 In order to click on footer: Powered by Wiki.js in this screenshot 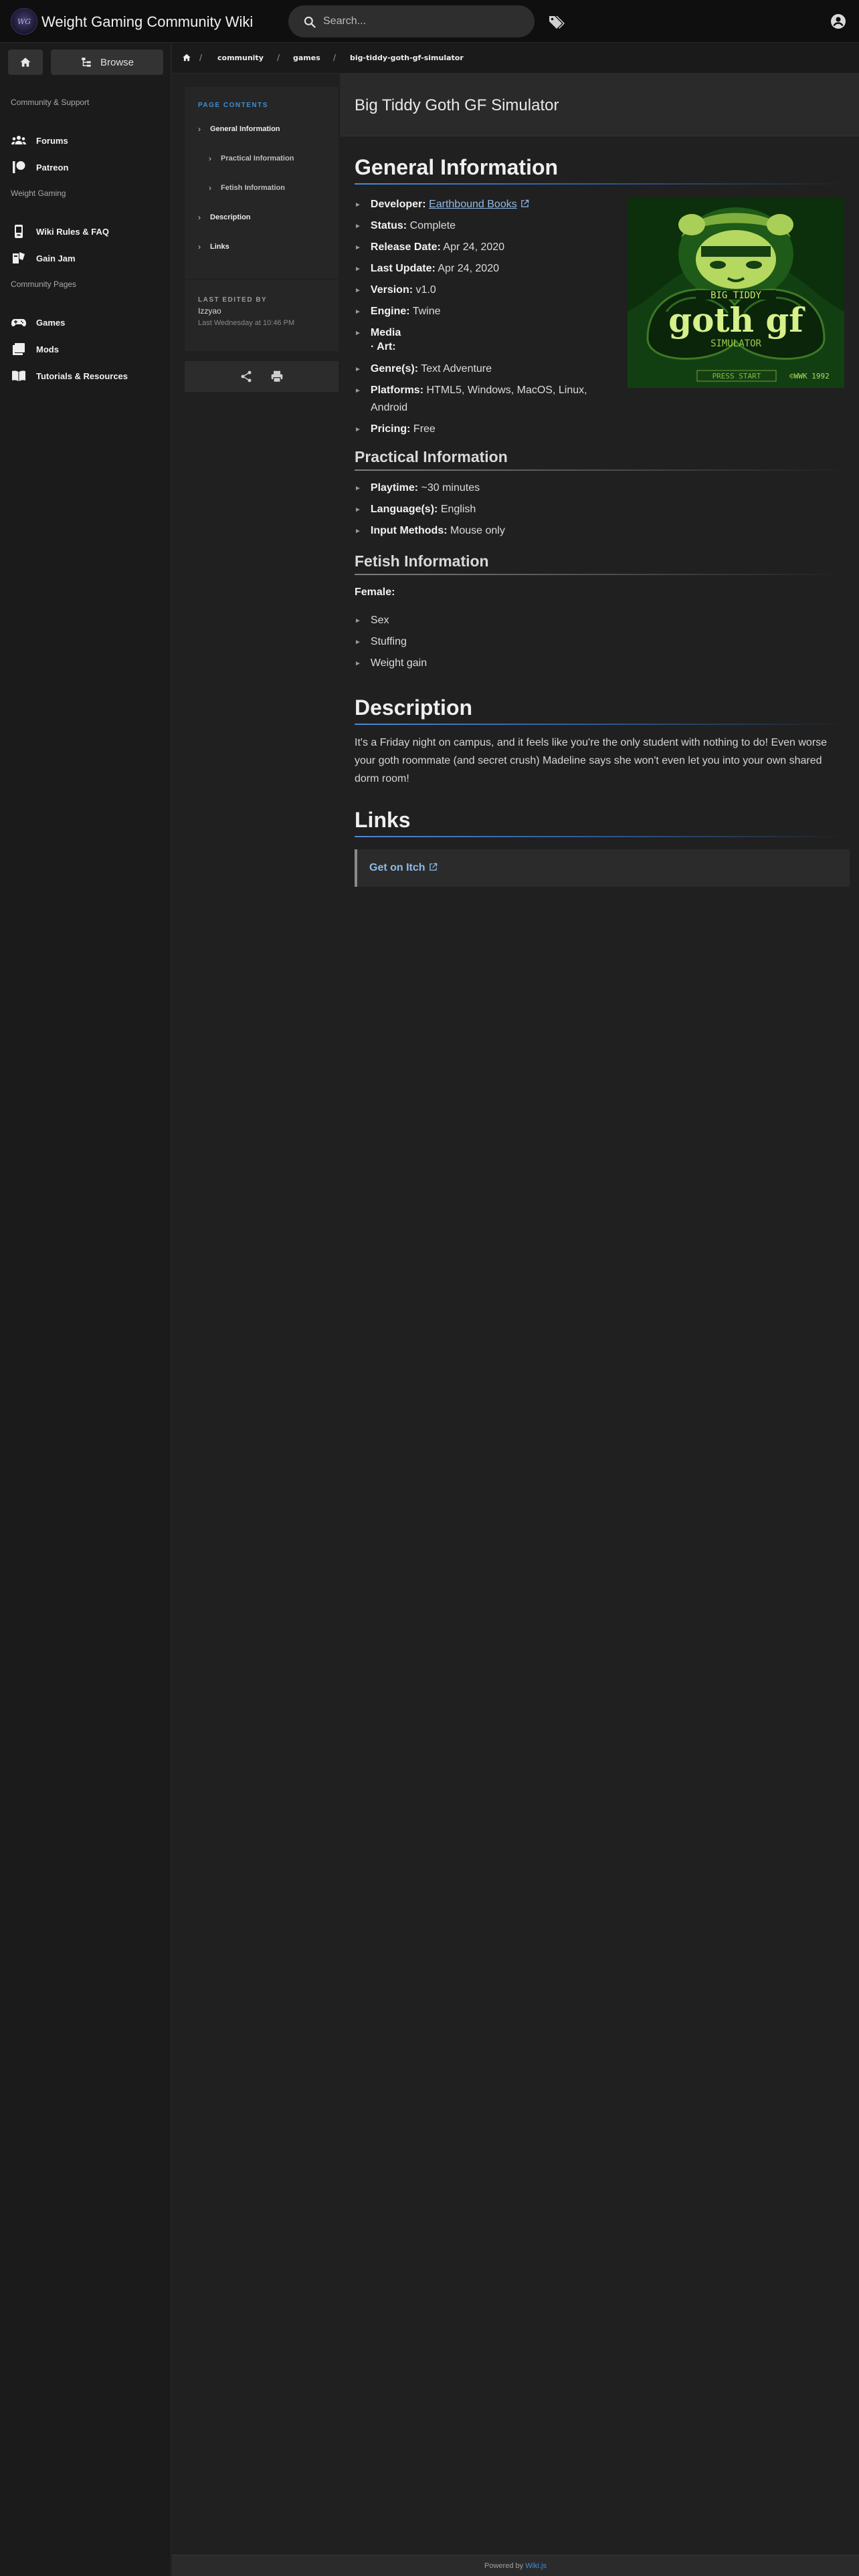, I will do `click(515, 2565)`.